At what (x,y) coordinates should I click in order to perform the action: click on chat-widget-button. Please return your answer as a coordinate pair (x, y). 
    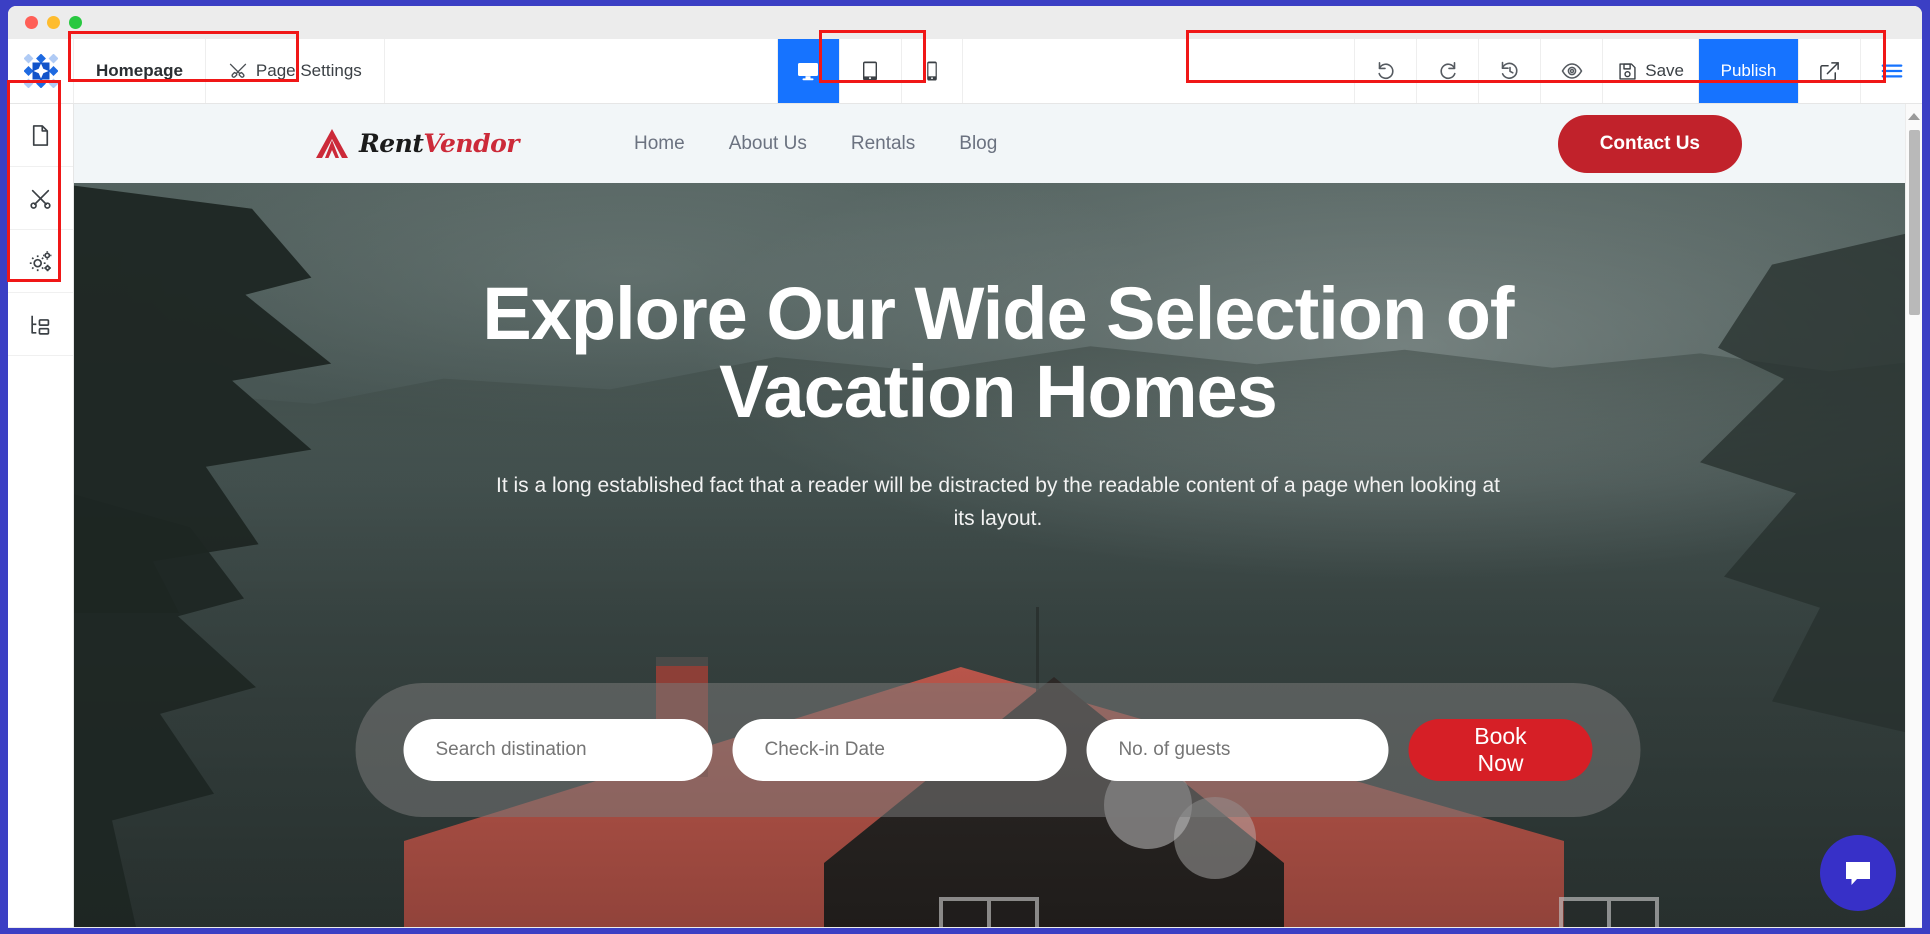
    Looking at the image, I should click on (1858, 873).